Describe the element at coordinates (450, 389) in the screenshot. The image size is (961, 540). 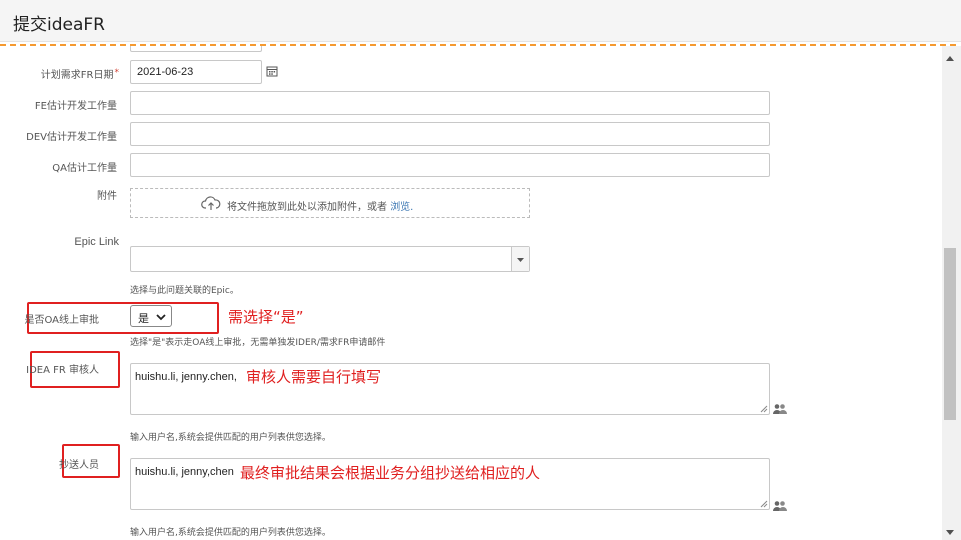
I see `idea-reviewer-textarea: huishu.li, jenny.chen,` at that location.